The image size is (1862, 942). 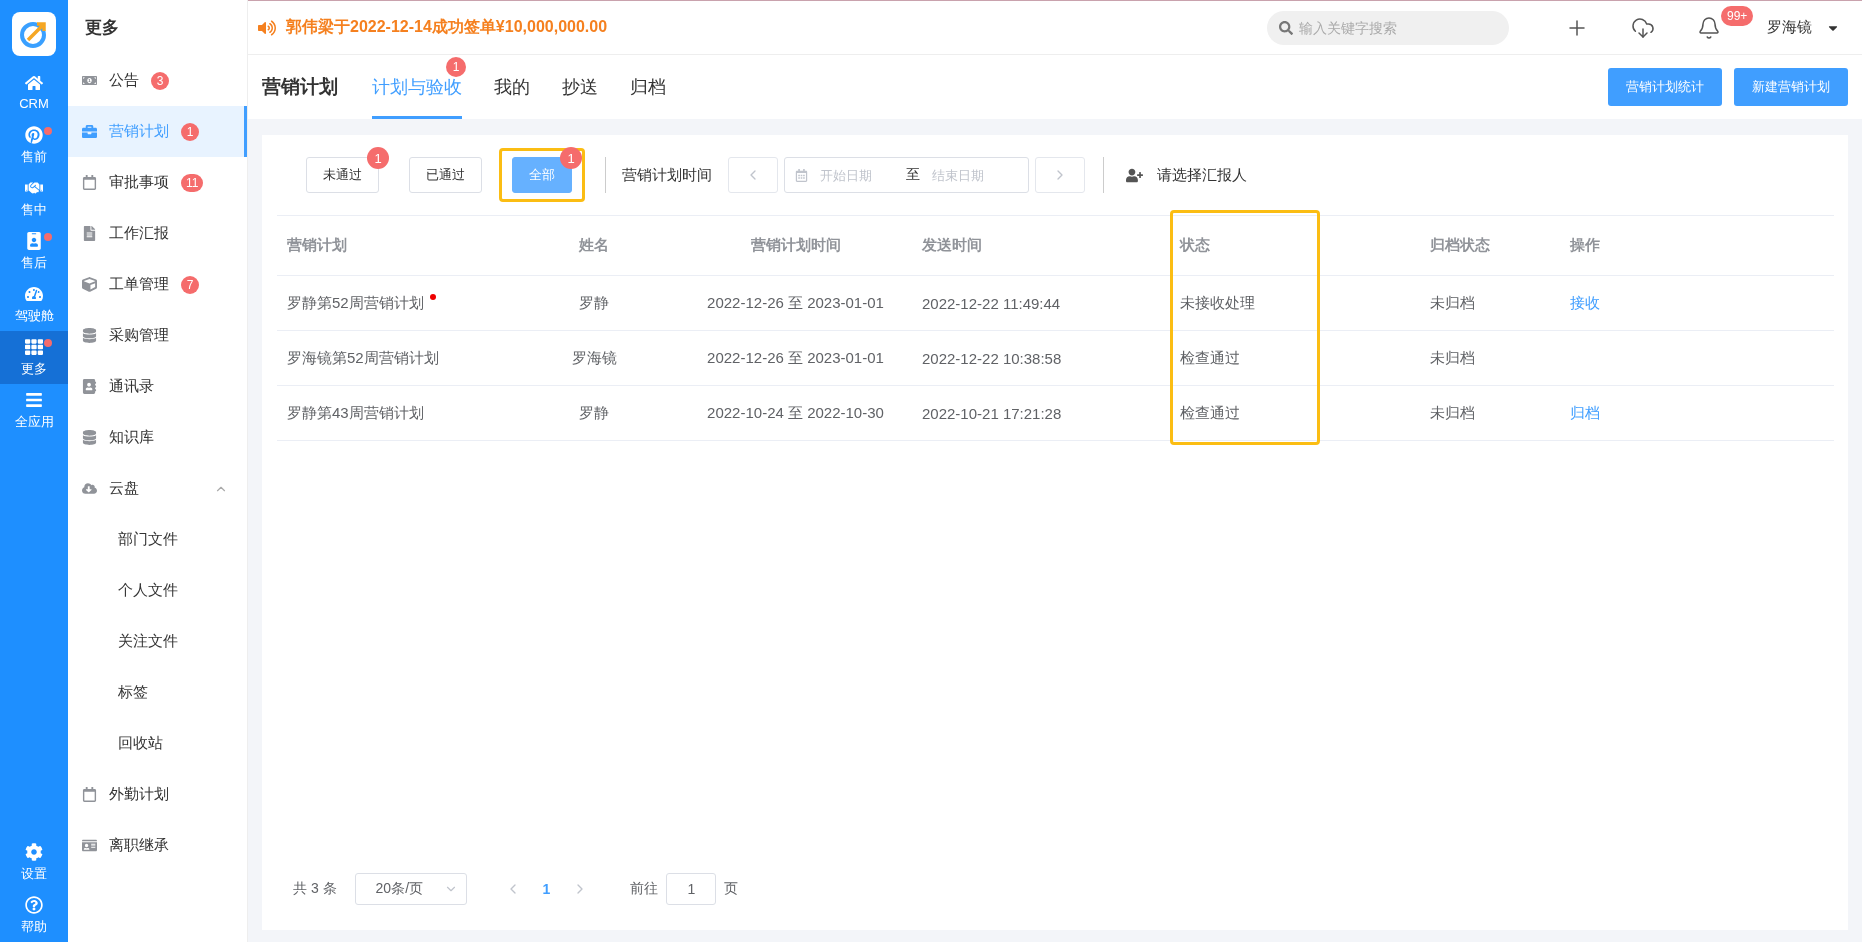 What do you see at coordinates (148, 539) in the screenshot?
I see `sidebar-label: 部门文件` at bounding box center [148, 539].